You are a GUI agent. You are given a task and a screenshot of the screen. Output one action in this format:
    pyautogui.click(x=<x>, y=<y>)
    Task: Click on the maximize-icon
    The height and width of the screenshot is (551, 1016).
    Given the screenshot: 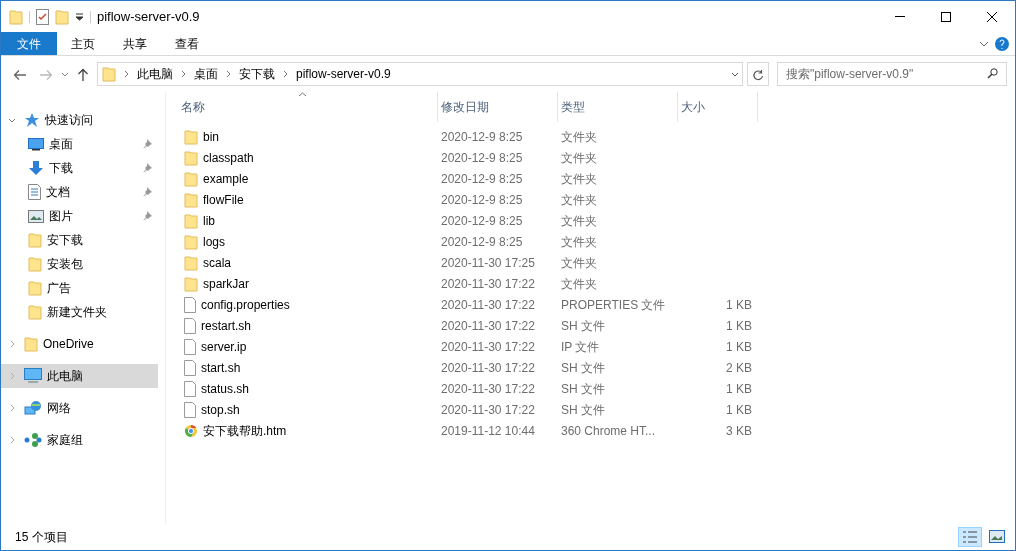 What is the action you would take?
    pyautogui.click(x=946, y=16)
    